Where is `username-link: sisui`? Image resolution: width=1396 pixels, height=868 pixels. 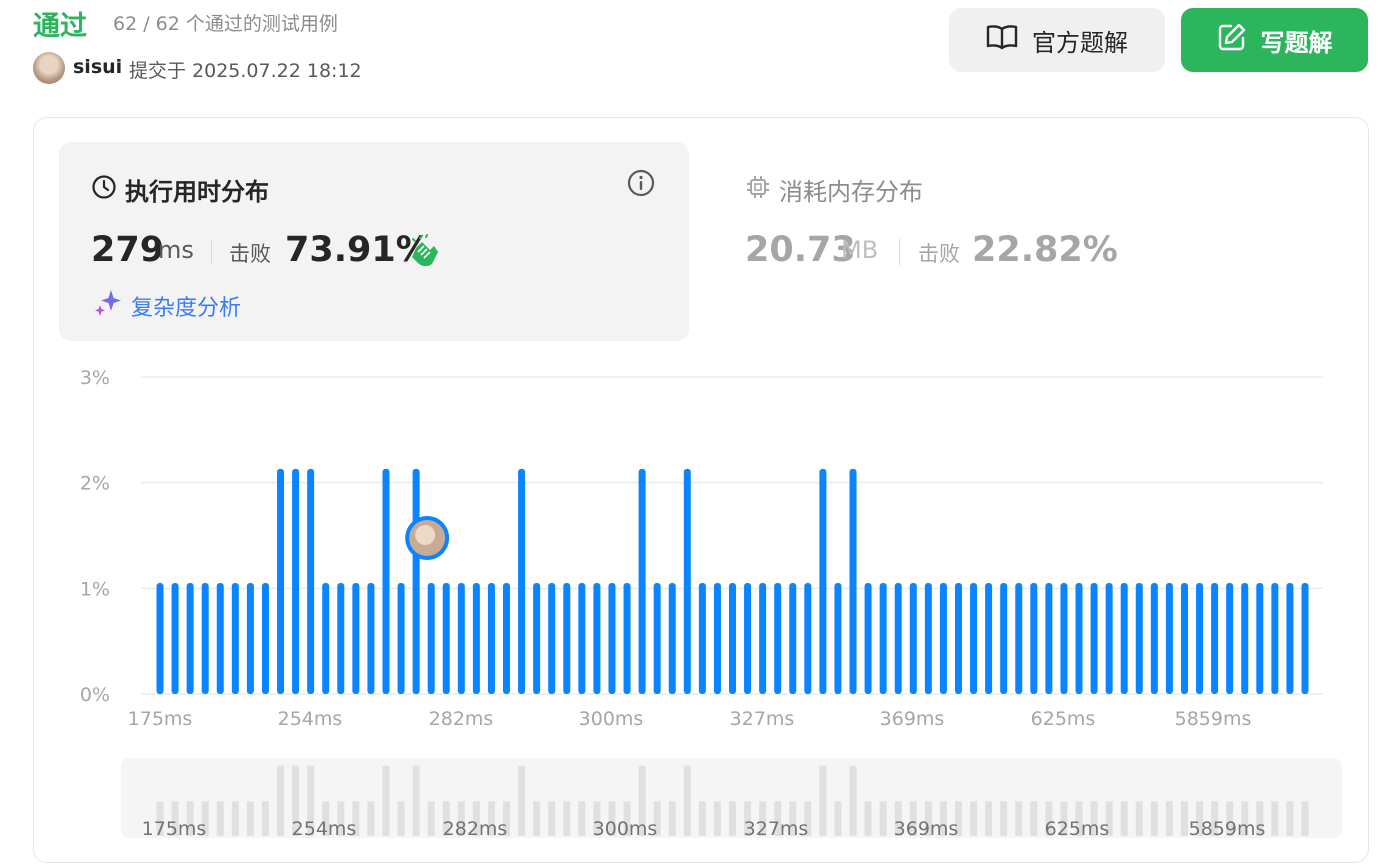 username-link: sisui is located at coordinates (97, 67).